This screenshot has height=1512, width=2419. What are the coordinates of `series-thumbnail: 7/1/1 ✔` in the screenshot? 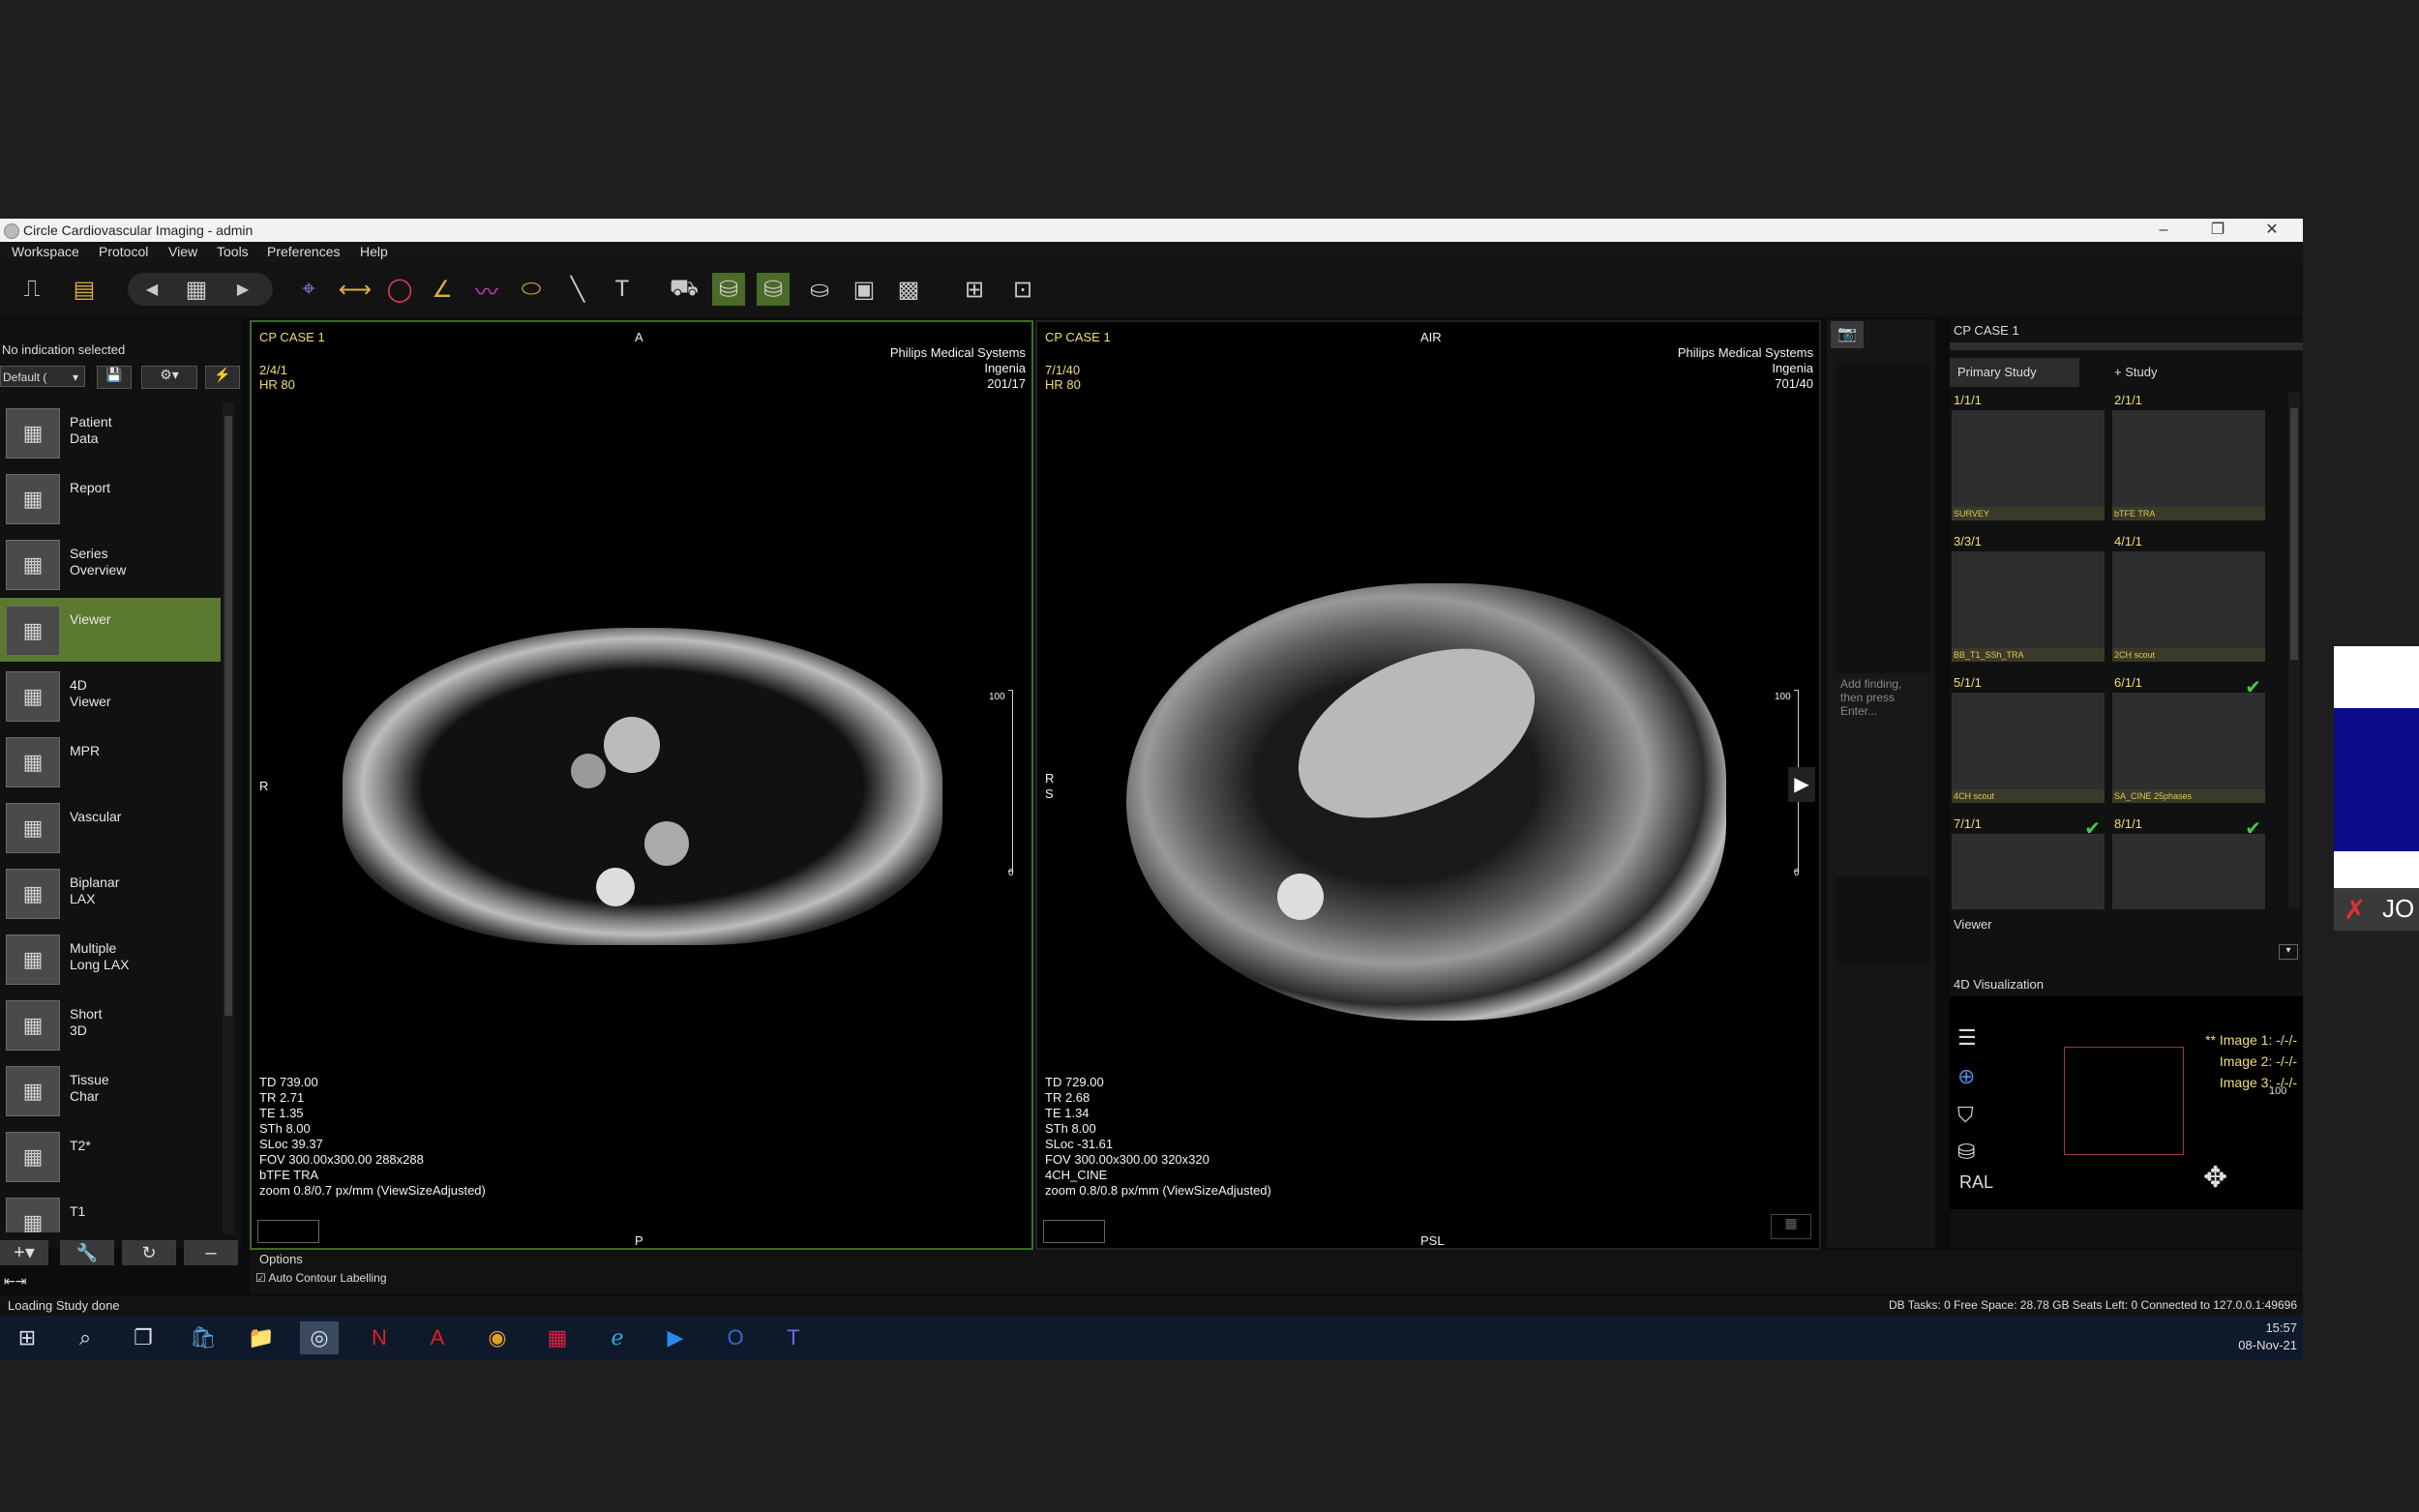 It's located at (2028, 863).